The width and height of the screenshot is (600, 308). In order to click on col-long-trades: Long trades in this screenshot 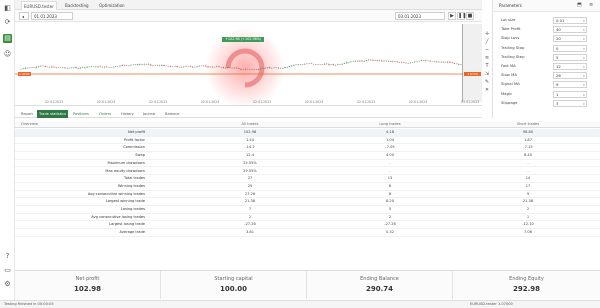, I will do `click(390, 124)`.